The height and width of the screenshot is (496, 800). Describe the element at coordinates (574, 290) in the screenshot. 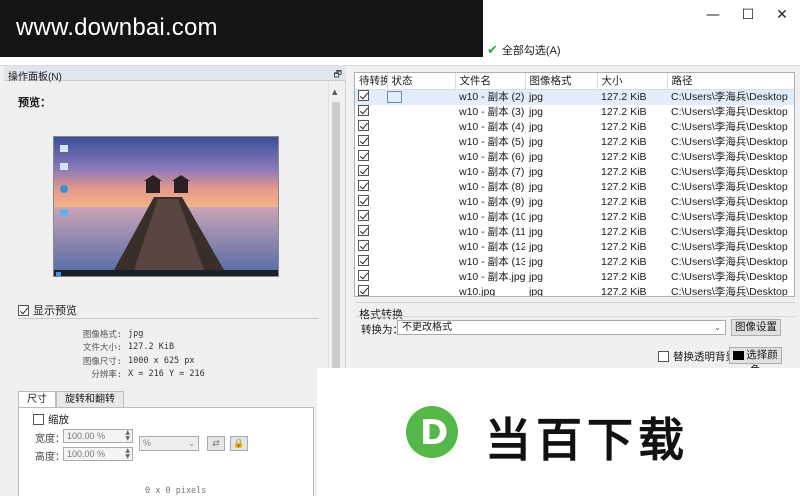

I see `table-row: w10.jpg jpg 127.2 KiB C:\Users\李海兵\Desktop` at that location.